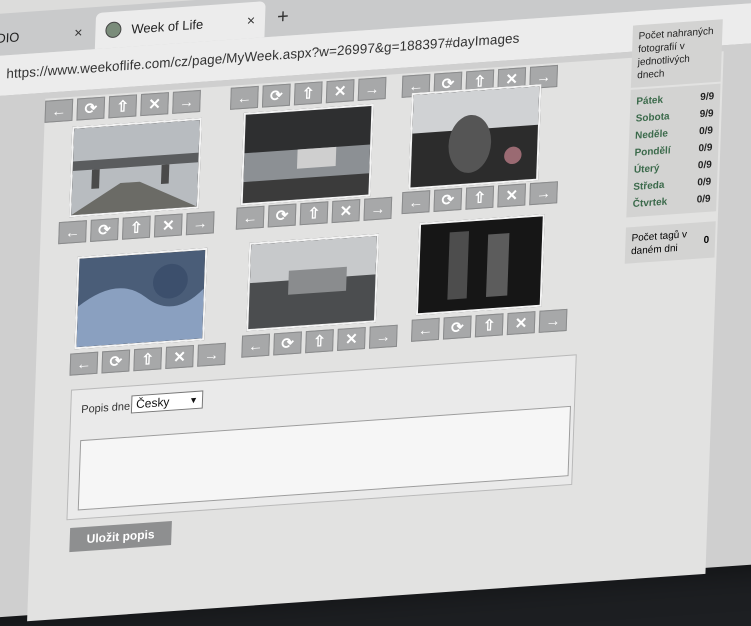  Describe the element at coordinates (650, 203) in the screenshot. I see `day-name: Čtvrtek` at that location.